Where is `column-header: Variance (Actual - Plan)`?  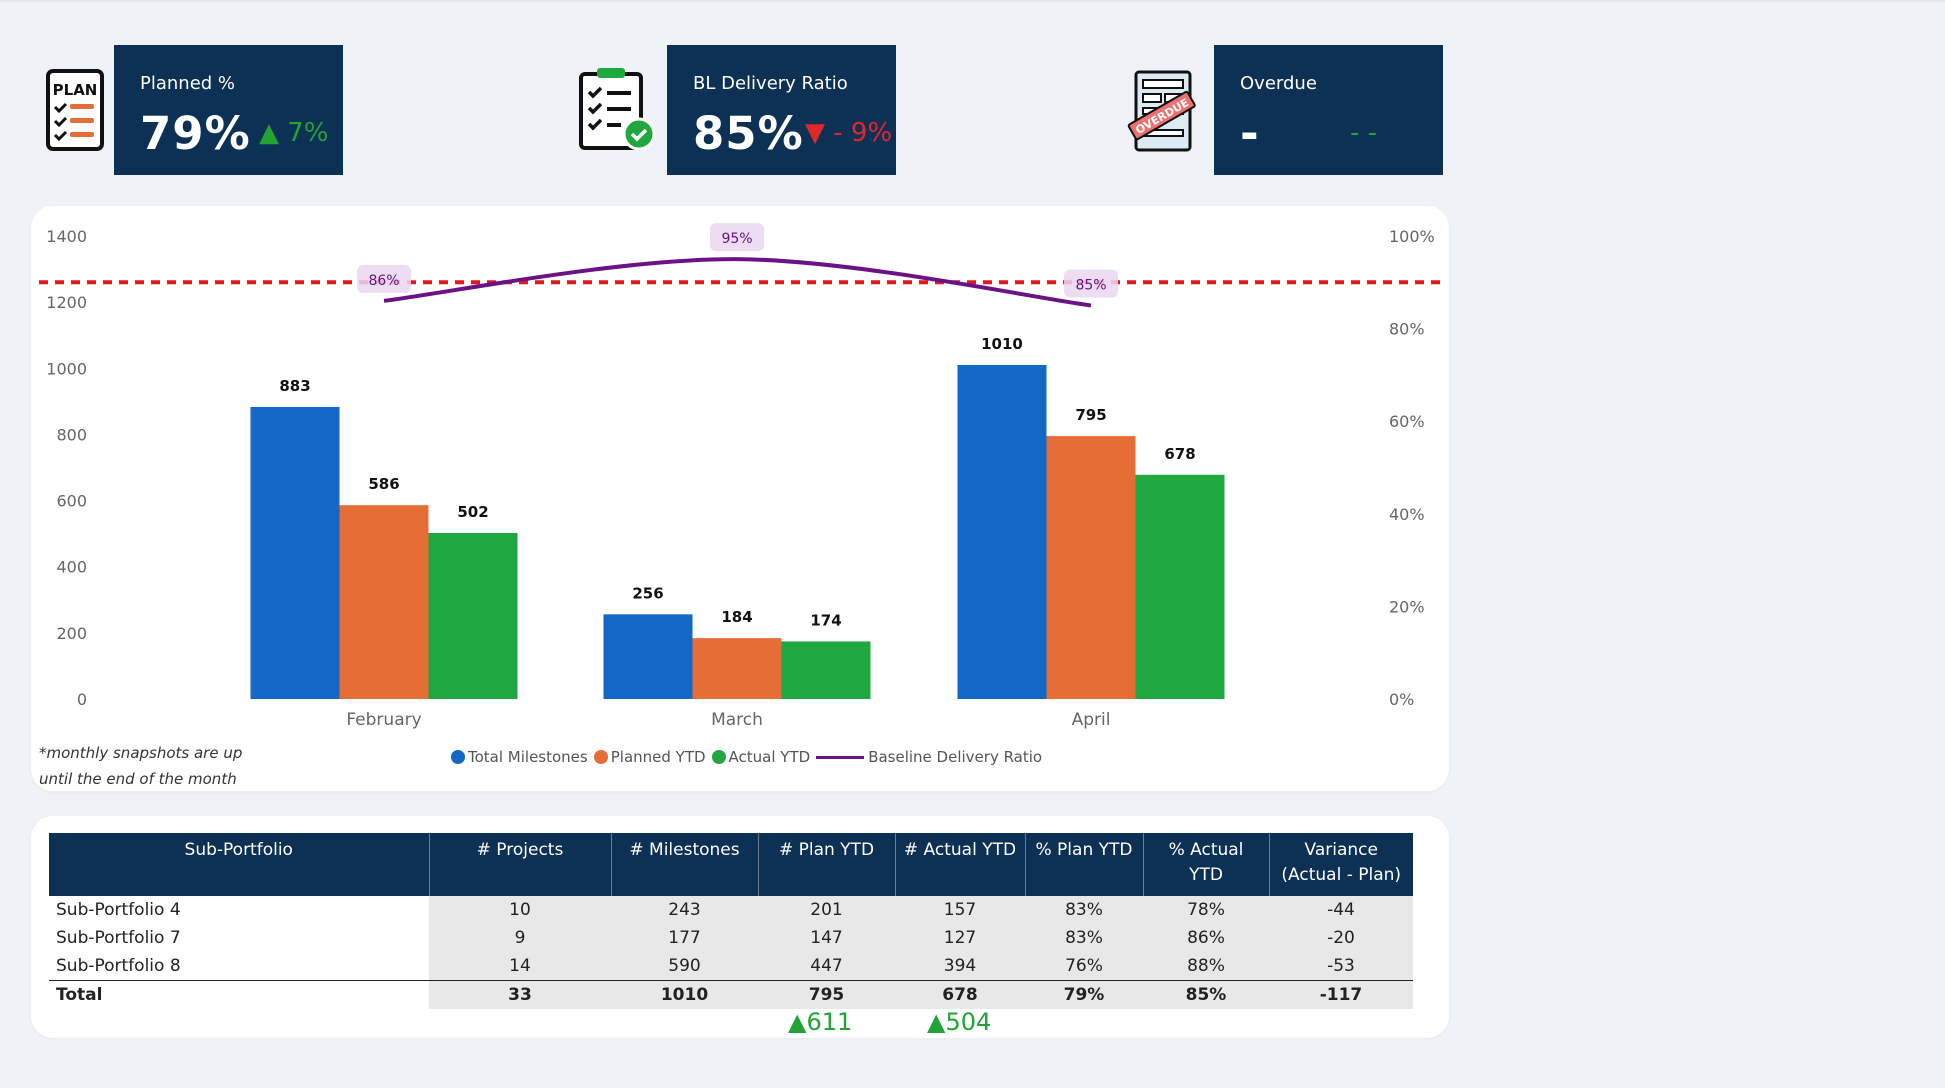 column-header: Variance (Actual - Plan) is located at coordinates (1340, 864).